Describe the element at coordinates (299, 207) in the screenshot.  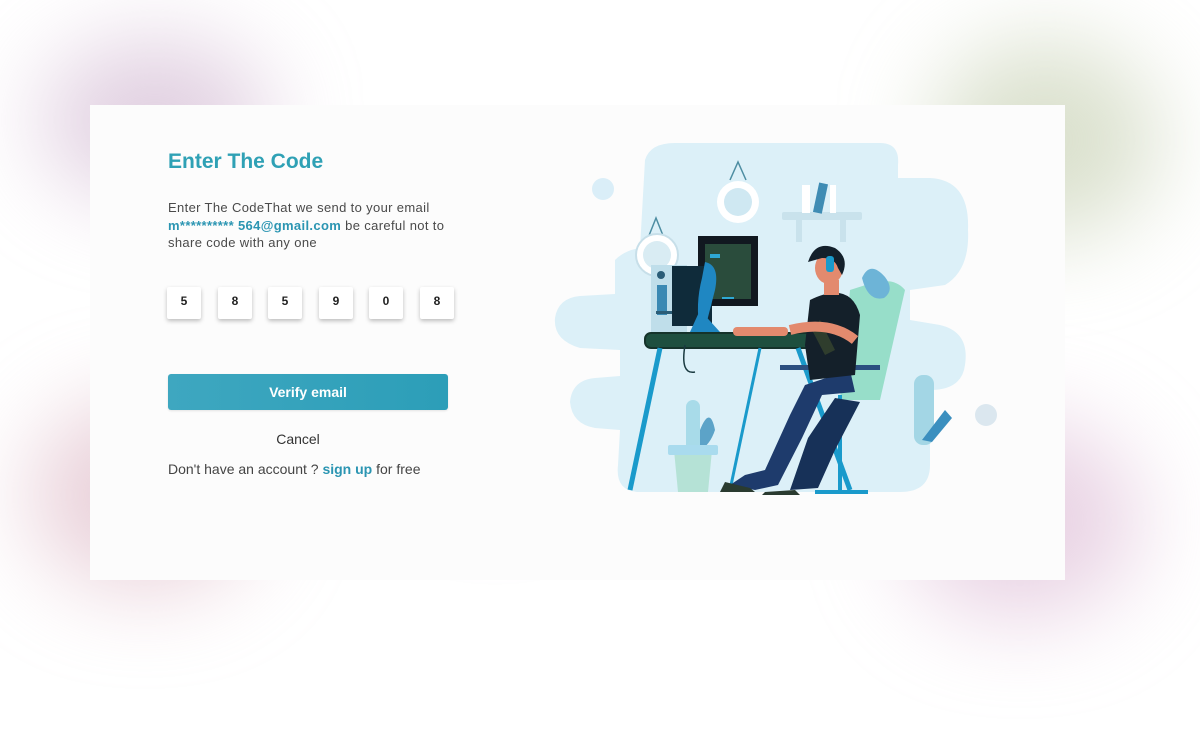
I see `instruction-prefix: Enter The CodeThat we send to your email` at that location.